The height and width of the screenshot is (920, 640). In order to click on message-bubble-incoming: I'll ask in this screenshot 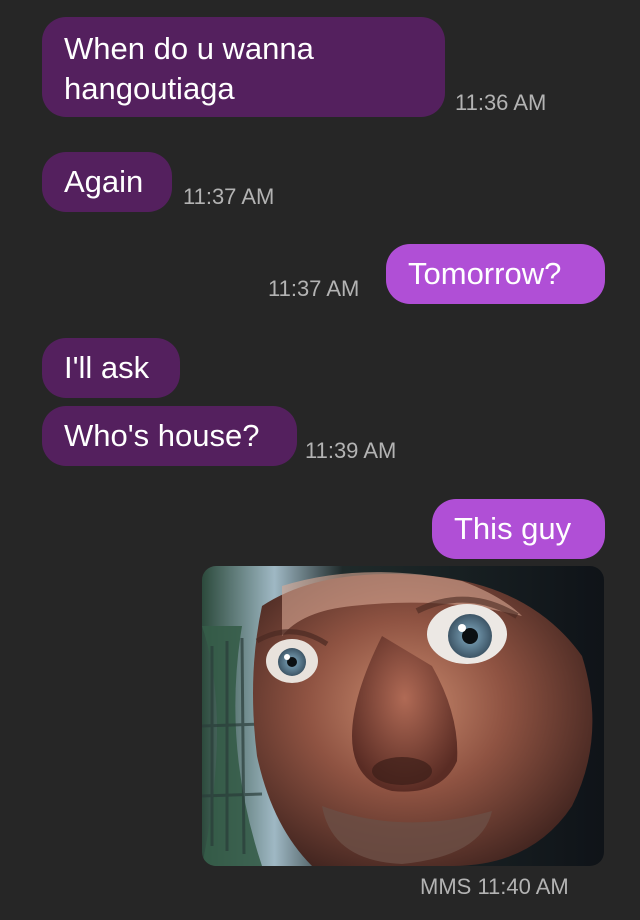, I will do `click(111, 368)`.